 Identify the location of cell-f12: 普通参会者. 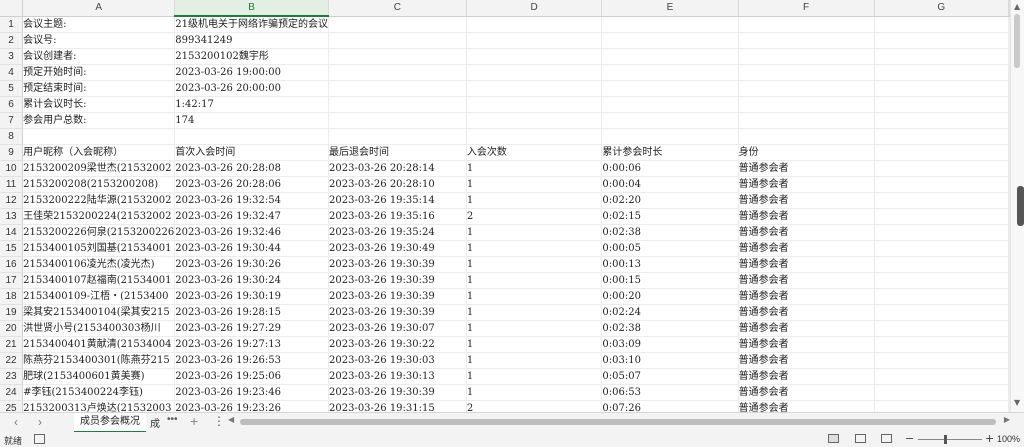
(806, 200).